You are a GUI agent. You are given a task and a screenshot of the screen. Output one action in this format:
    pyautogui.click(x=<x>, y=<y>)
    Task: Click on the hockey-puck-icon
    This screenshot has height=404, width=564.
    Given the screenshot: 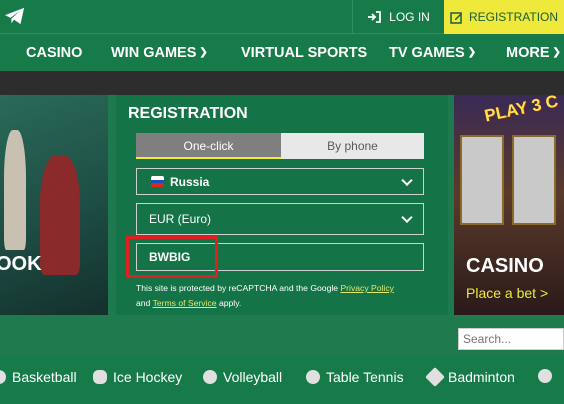 What is the action you would take?
    pyautogui.click(x=100, y=377)
    